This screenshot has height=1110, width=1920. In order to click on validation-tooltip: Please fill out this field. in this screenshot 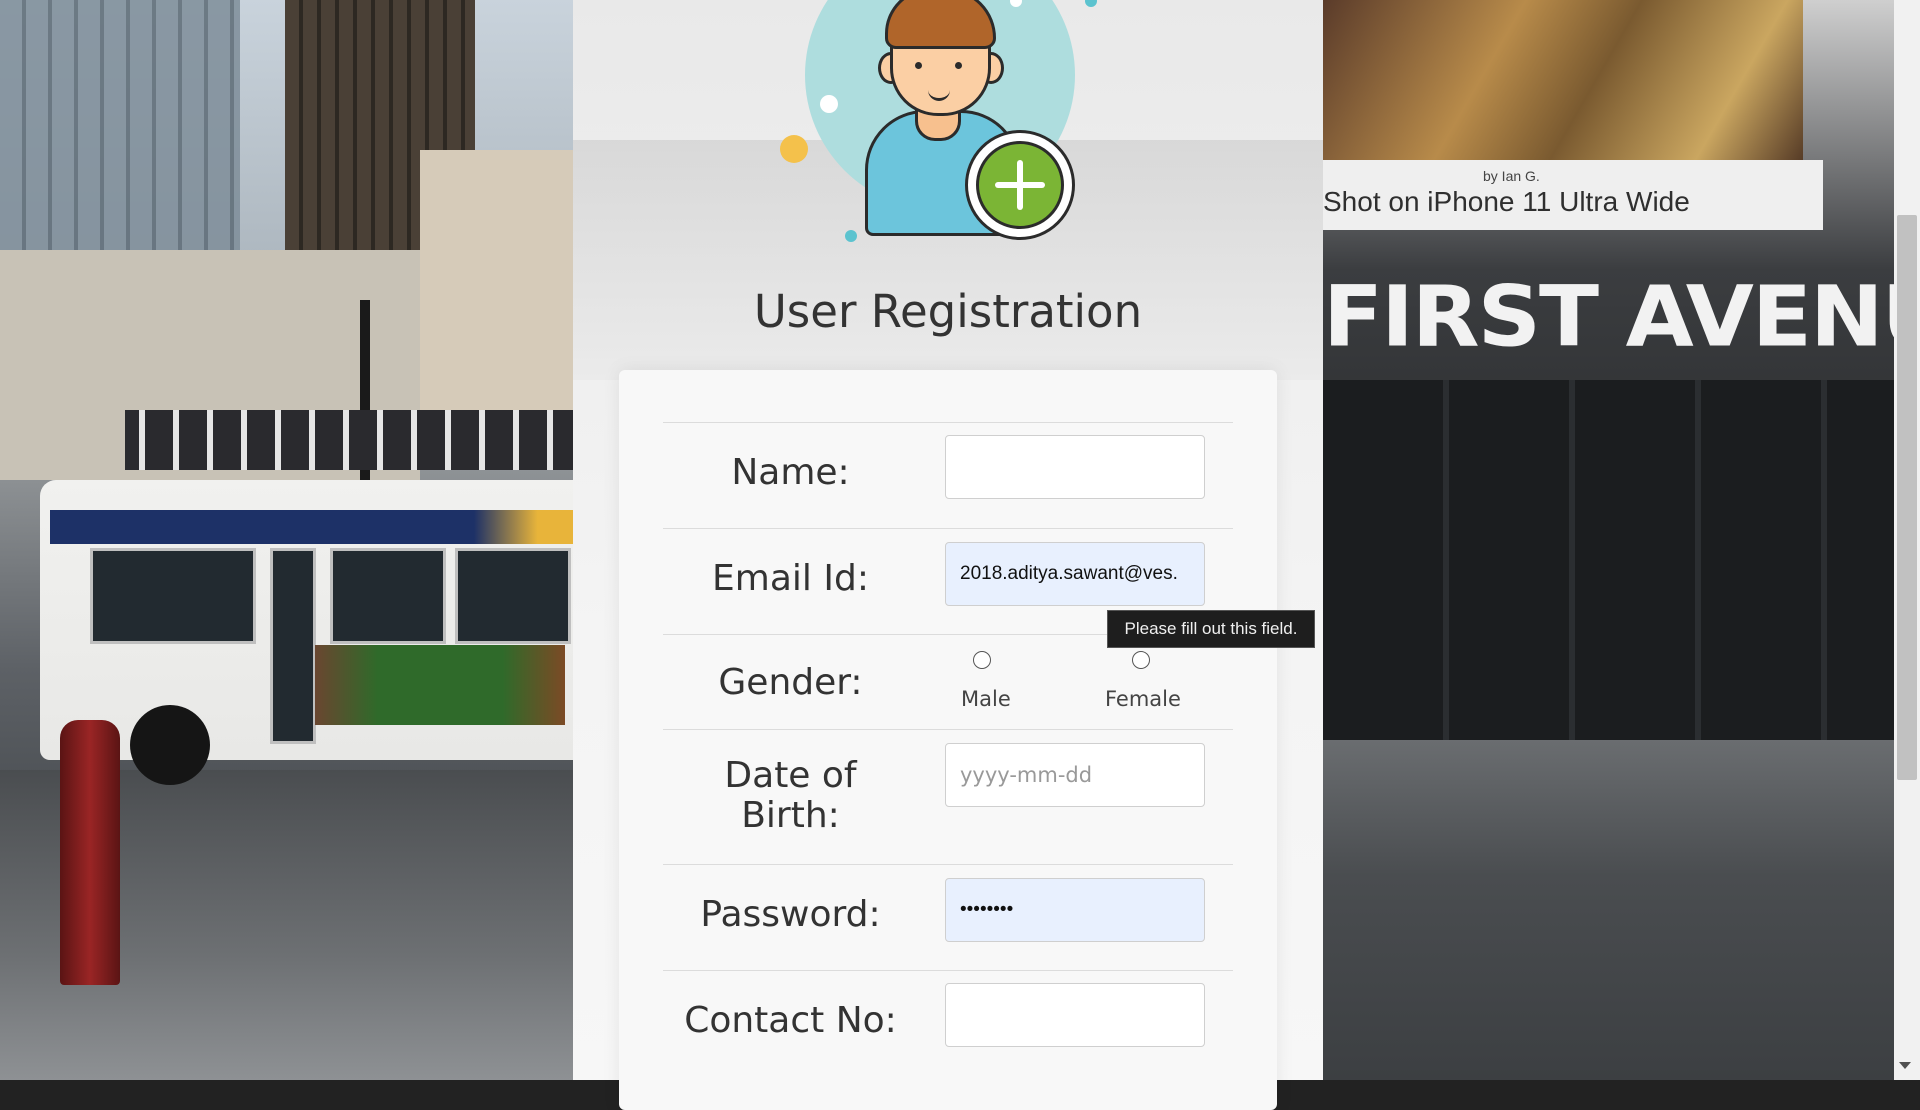, I will do `click(1211, 629)`.